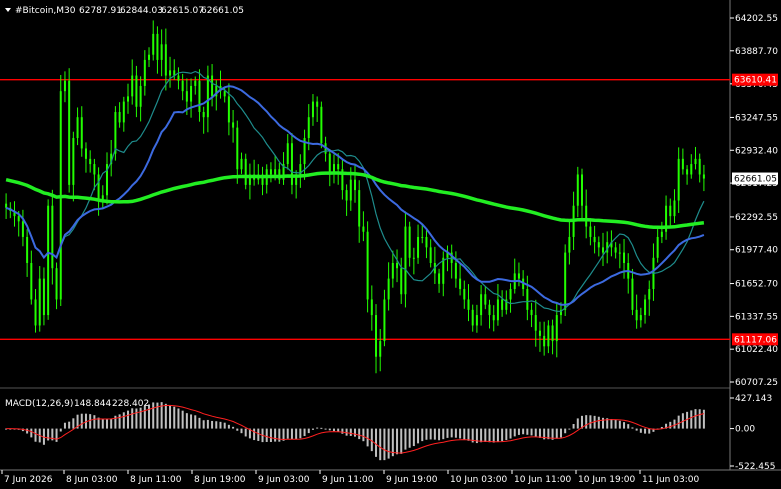 The height and width of the screenshot is (489, 781). I want to click on ohlc-low: 62615.07, so click(182, 11).